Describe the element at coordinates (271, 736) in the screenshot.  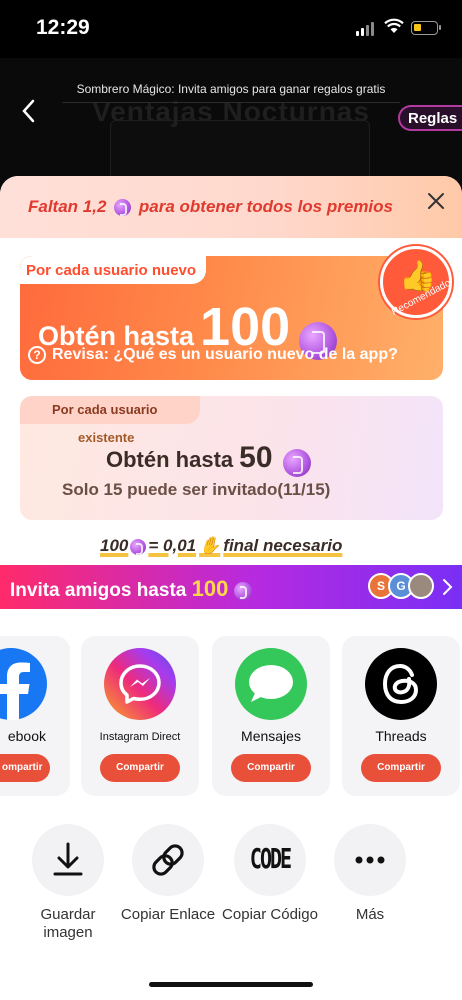
I see `share-messages-label: Mensajes` at that location.